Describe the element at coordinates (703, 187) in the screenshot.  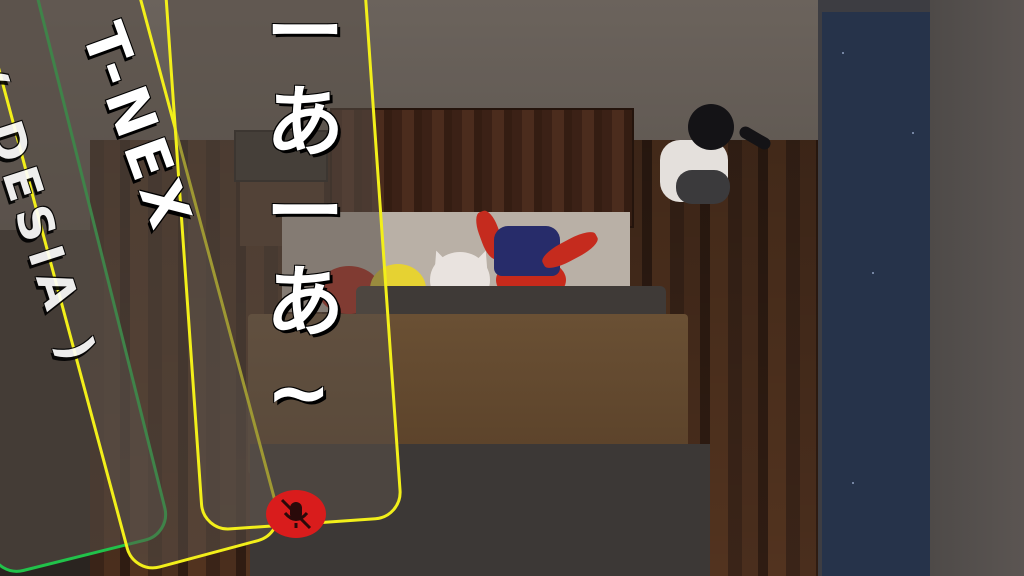
I see `avatar-maid-skirt` at that location.